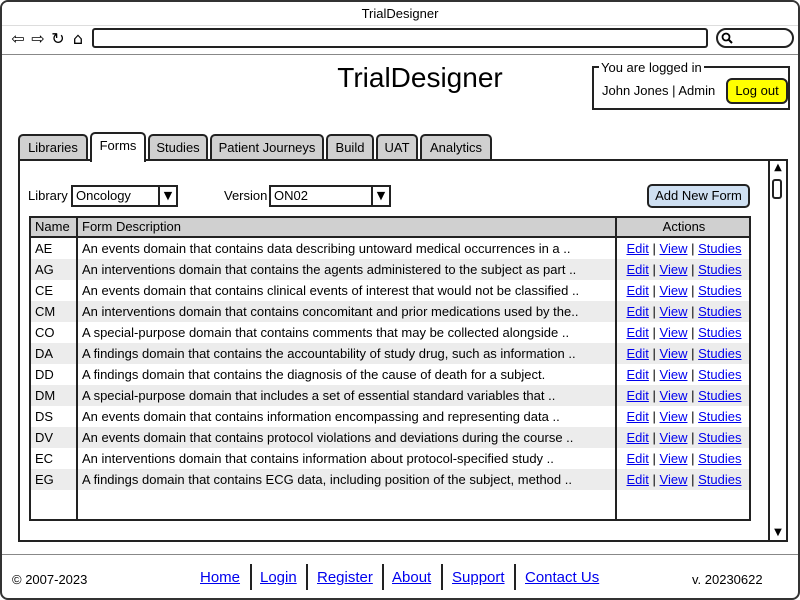 Image resolution: width=800 pixels, height=600 pixels. I want to click on scroll-down-icon: ▼, so click(778, 533).